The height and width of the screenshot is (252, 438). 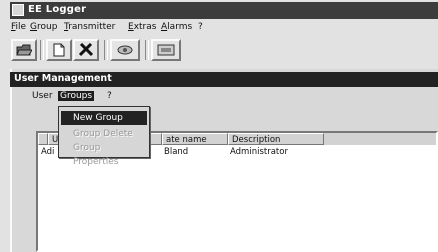 I want to click on row-description-cell: Administrator, so click(x=259, y=152).